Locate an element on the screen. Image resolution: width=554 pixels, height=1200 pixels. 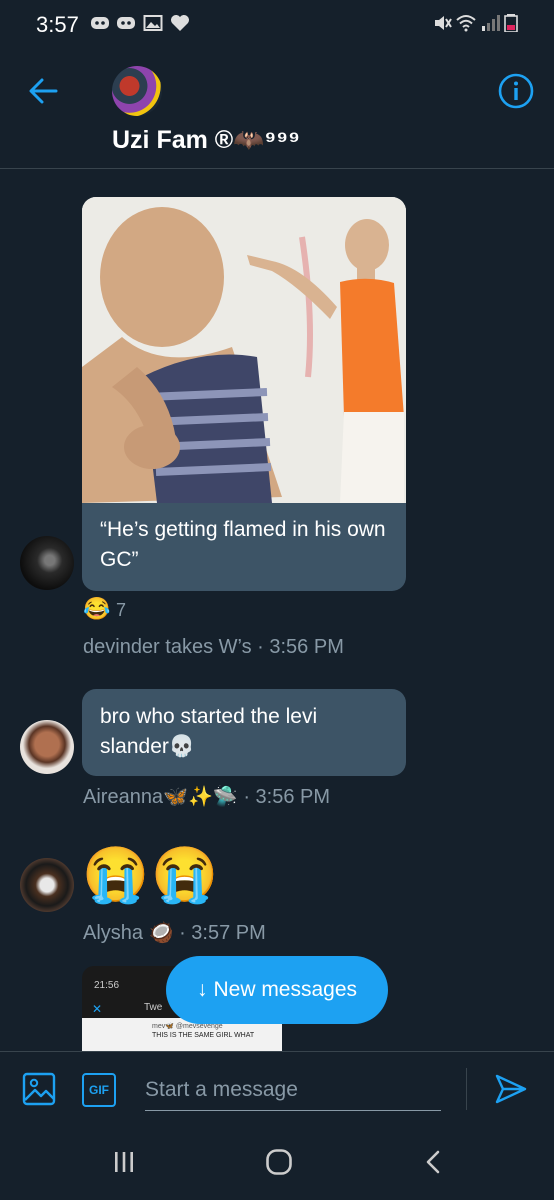
status-time: 3:57 is located at coordinates (57, 24).